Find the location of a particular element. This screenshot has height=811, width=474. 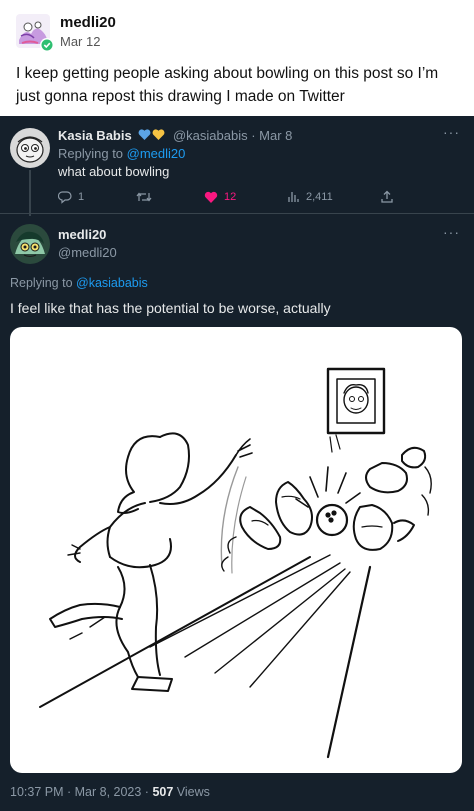

main-replying-to: Replying to @kasiababis is located at coordinates (79, 283).